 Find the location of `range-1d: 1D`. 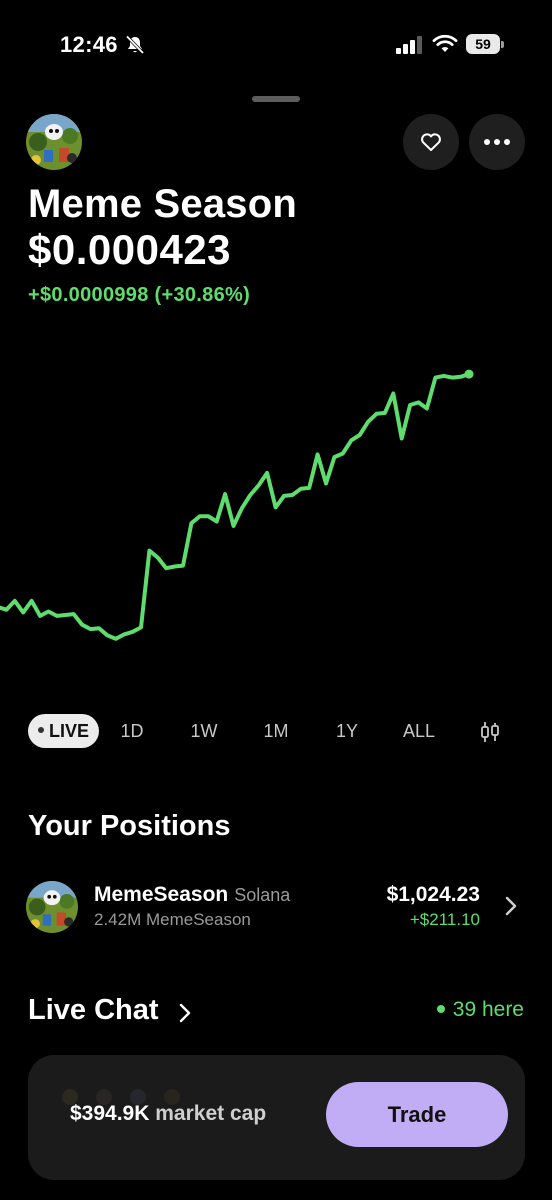

range-1d: 1D is located at coordinates (132, 731).